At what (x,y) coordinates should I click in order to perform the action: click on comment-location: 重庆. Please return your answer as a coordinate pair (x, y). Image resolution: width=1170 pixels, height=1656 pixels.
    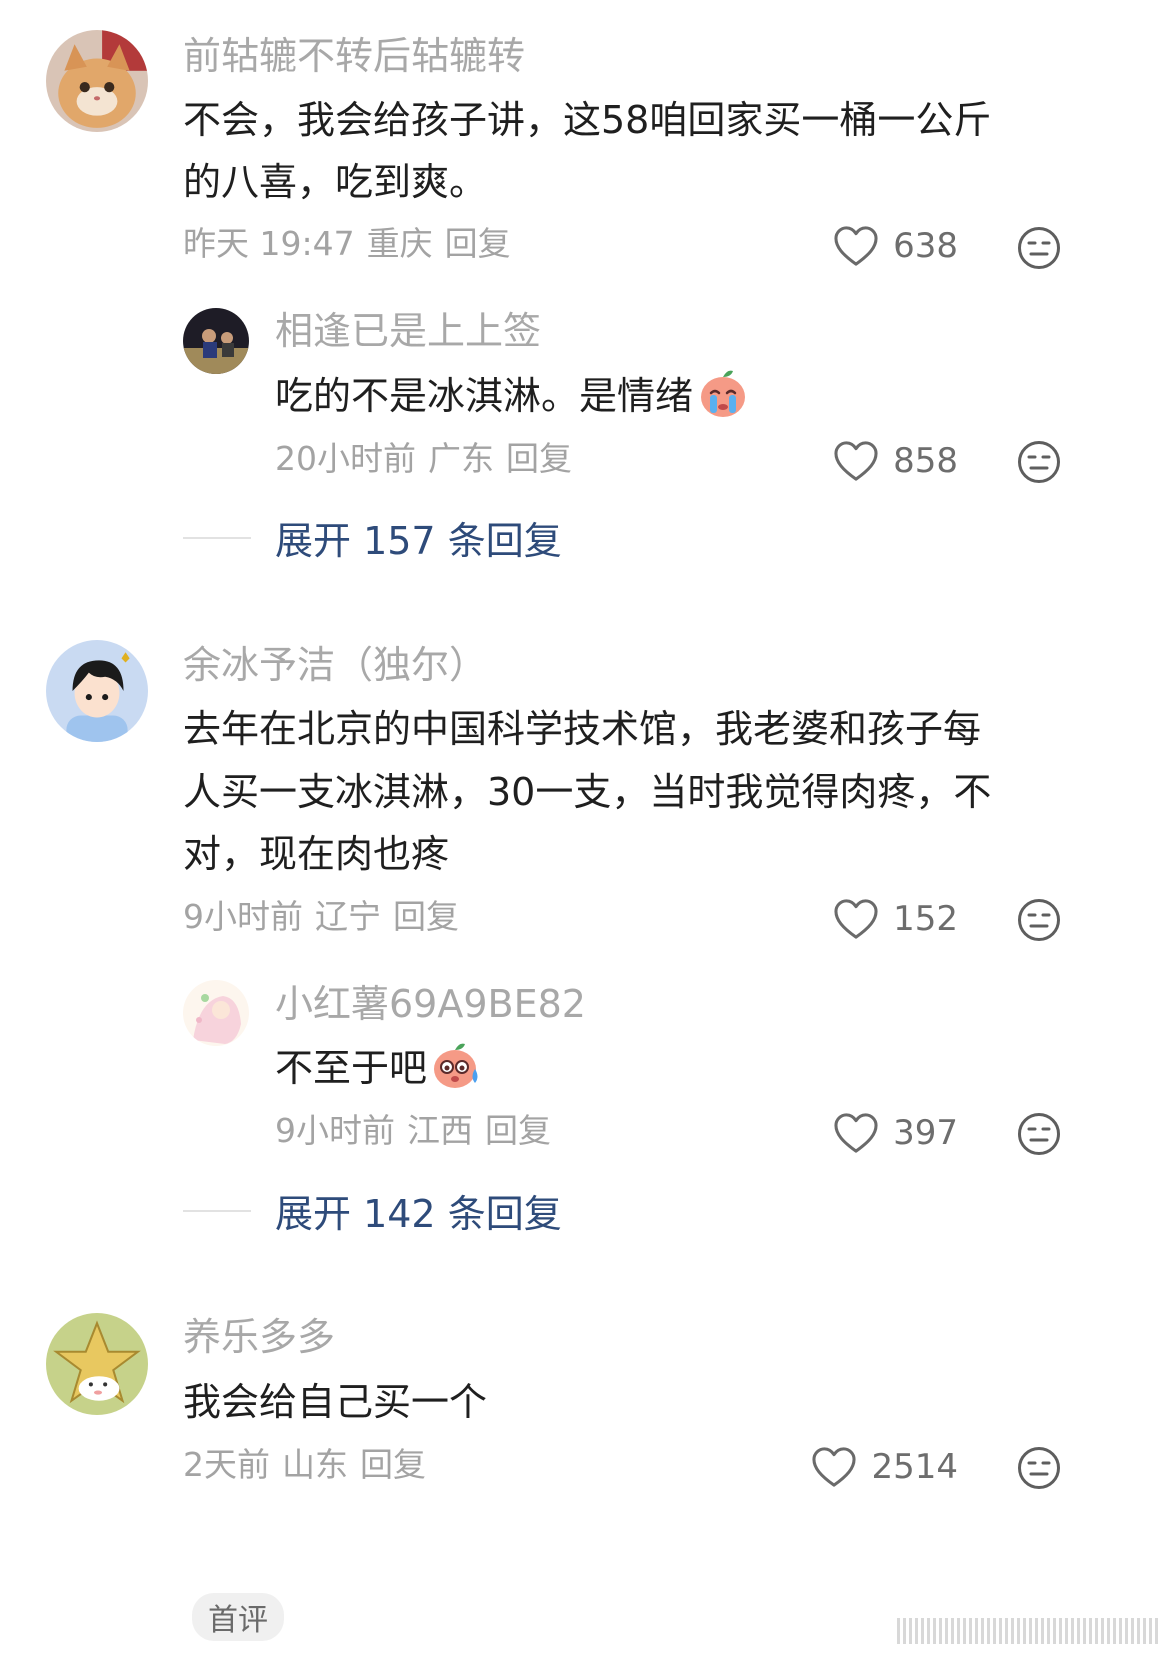
    Looking at the image, I should click on (399, 243).